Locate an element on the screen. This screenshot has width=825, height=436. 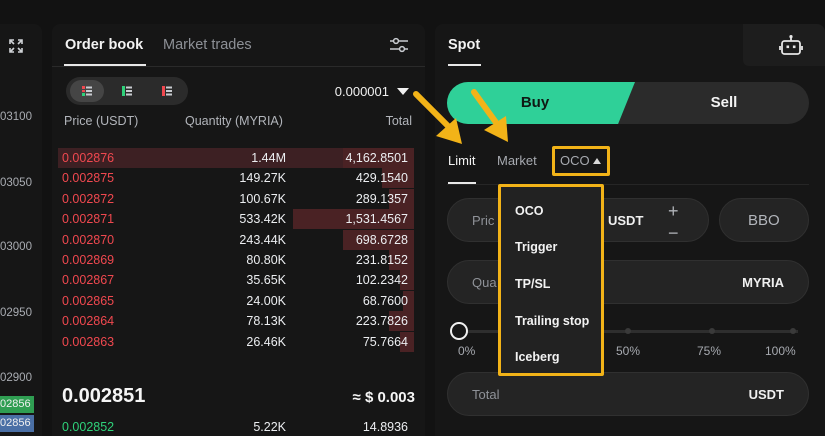
total-field-label: Total is located at coordinates (486, 394).